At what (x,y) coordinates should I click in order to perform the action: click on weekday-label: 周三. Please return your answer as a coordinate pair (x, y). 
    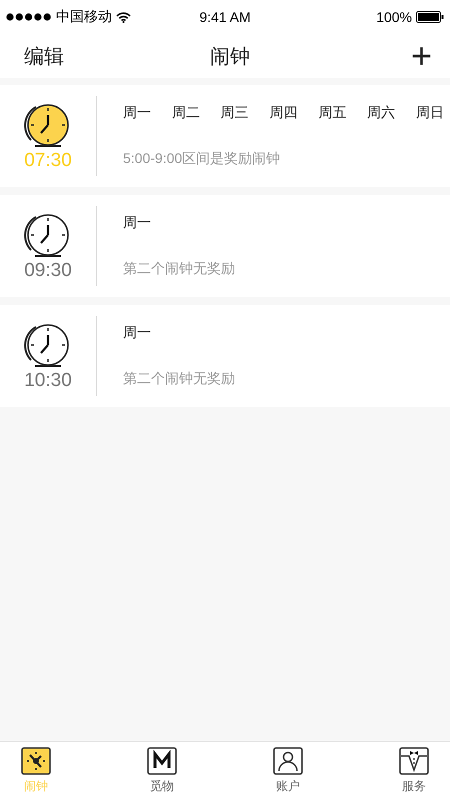
    Looking at the image, I should click on (234, 113).